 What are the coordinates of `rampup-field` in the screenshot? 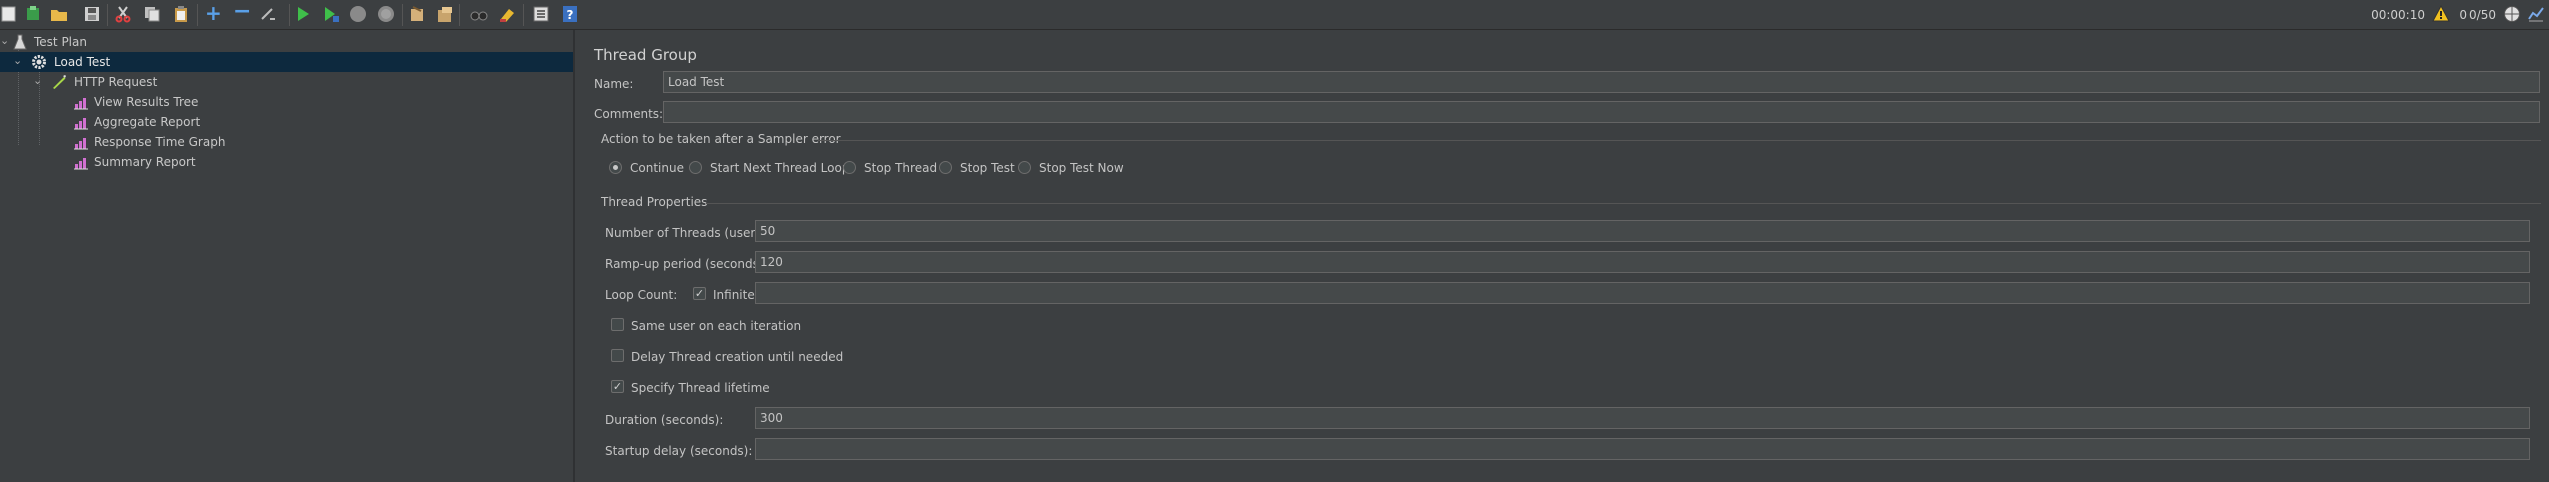 It's located at (1642, 262).